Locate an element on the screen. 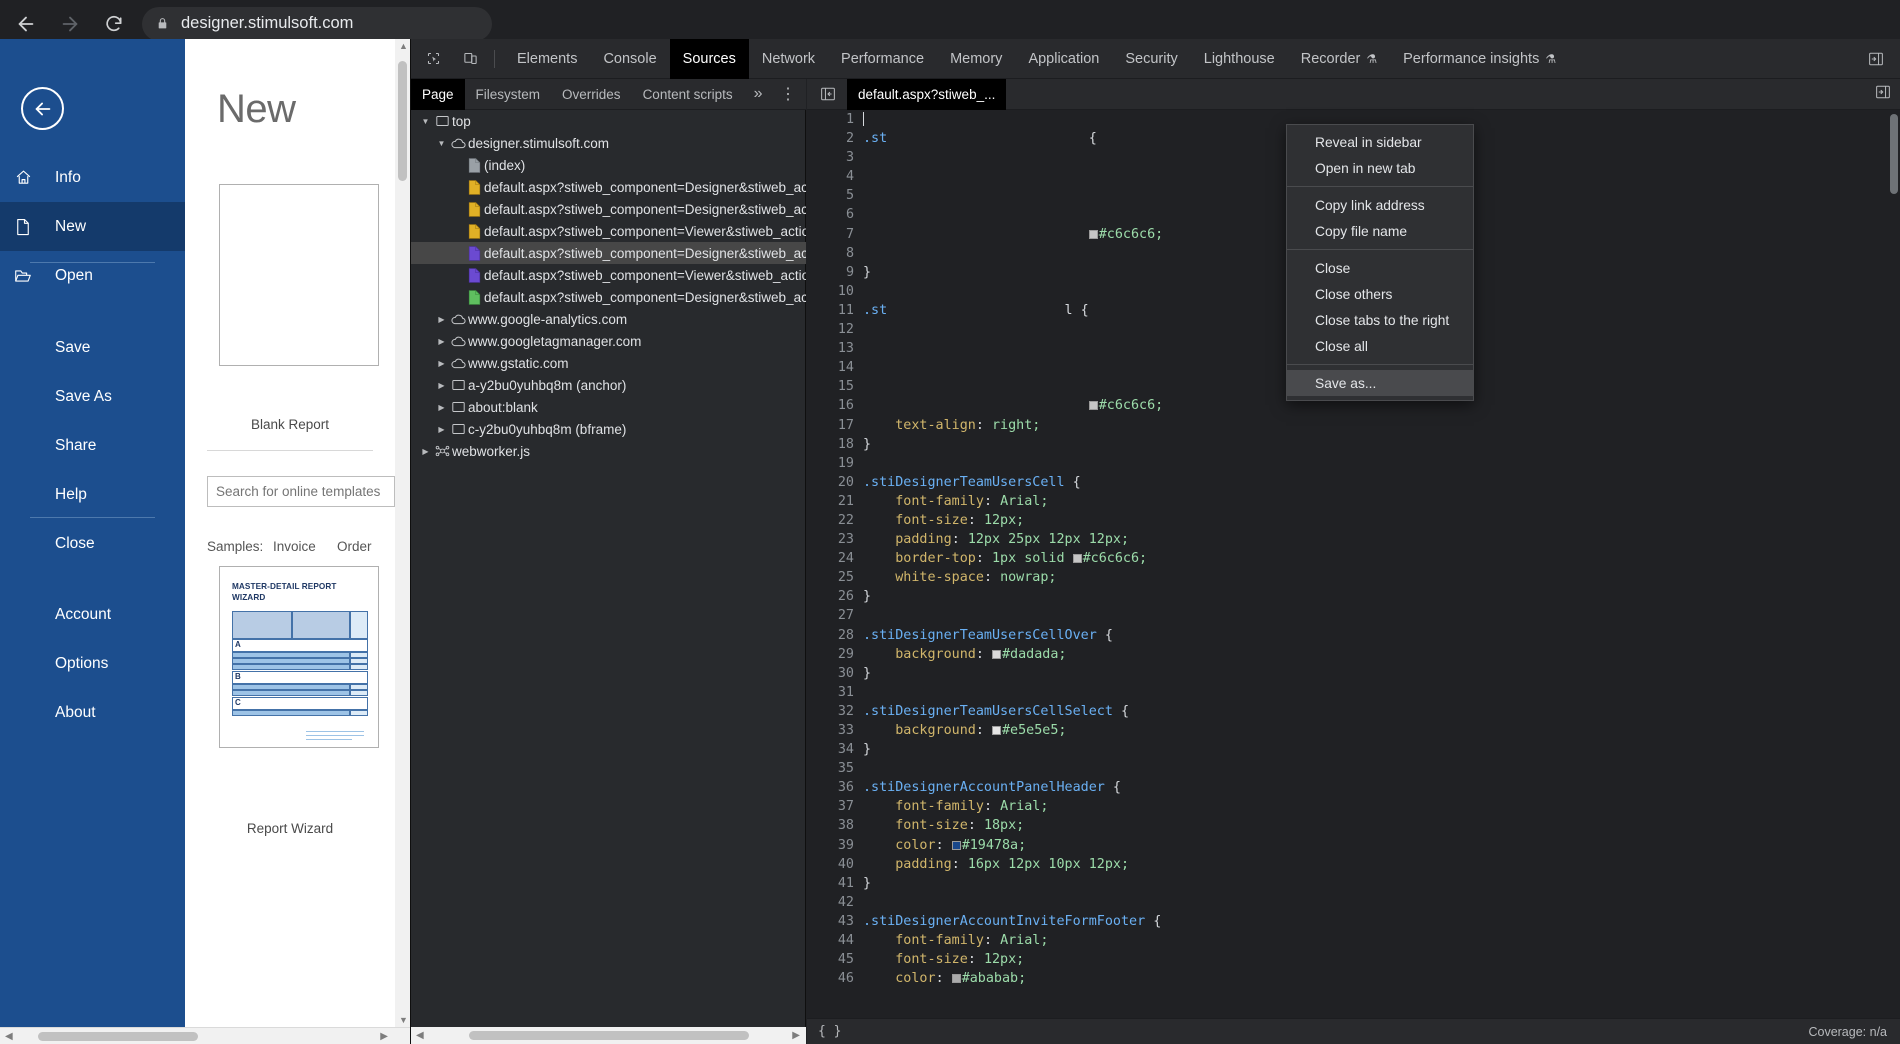 This screenshot has width=1900, height=1044. tab-performance-insights: Performance insights ⚗ is located at coordinates (1479, 59).